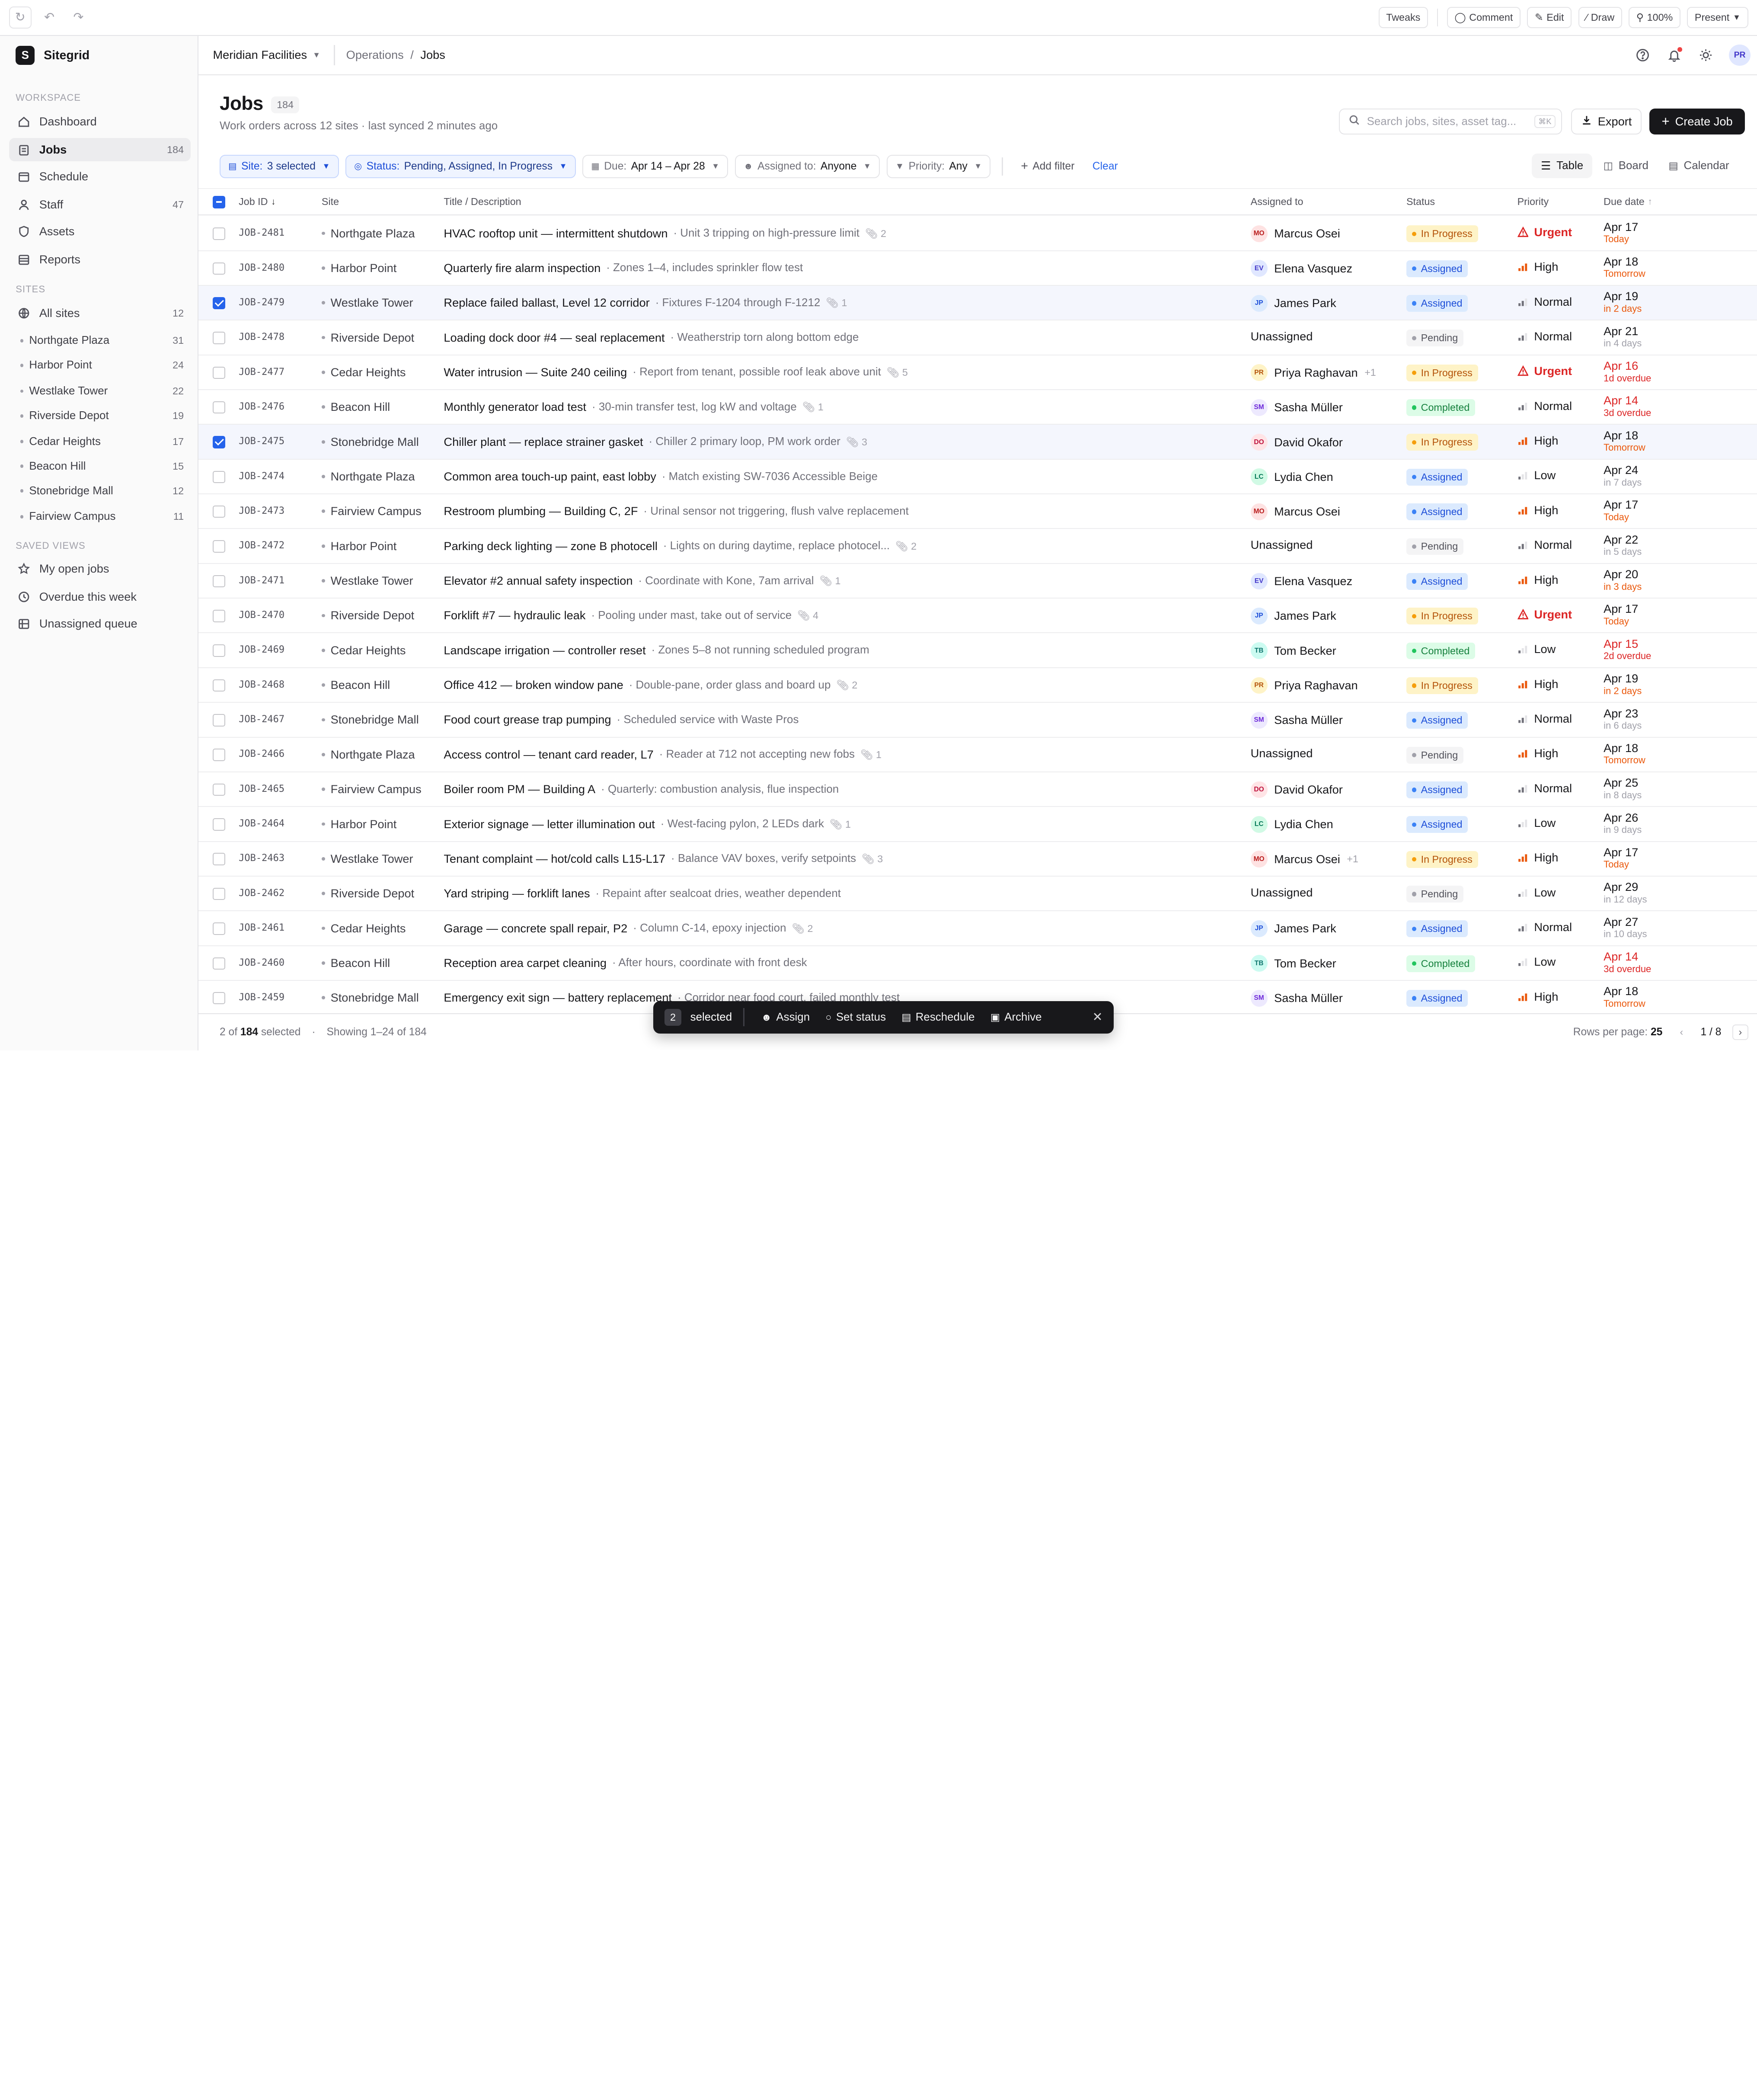 Image resolution: width=1757 pixels, height=2100 pixels. I want to click on sidebar-view-my-open-jobs: My open jobs, so click(100, 568).